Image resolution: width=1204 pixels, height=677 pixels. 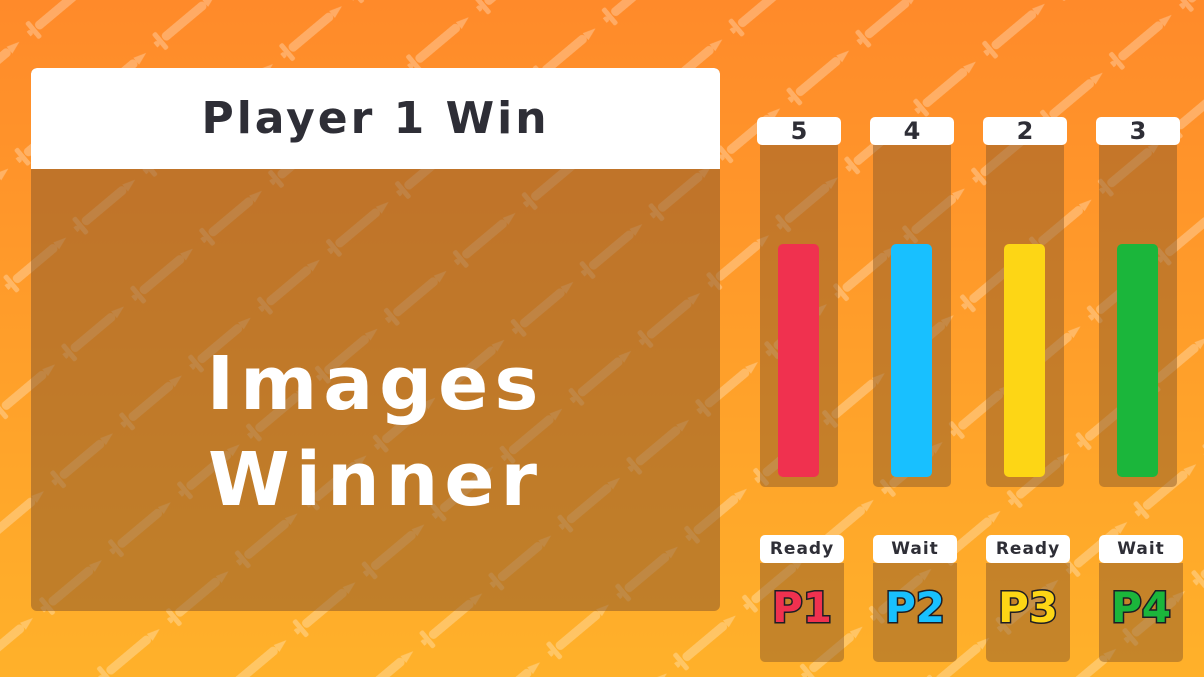 I want to click on score-bar-p2, so click(x=911, y=360).